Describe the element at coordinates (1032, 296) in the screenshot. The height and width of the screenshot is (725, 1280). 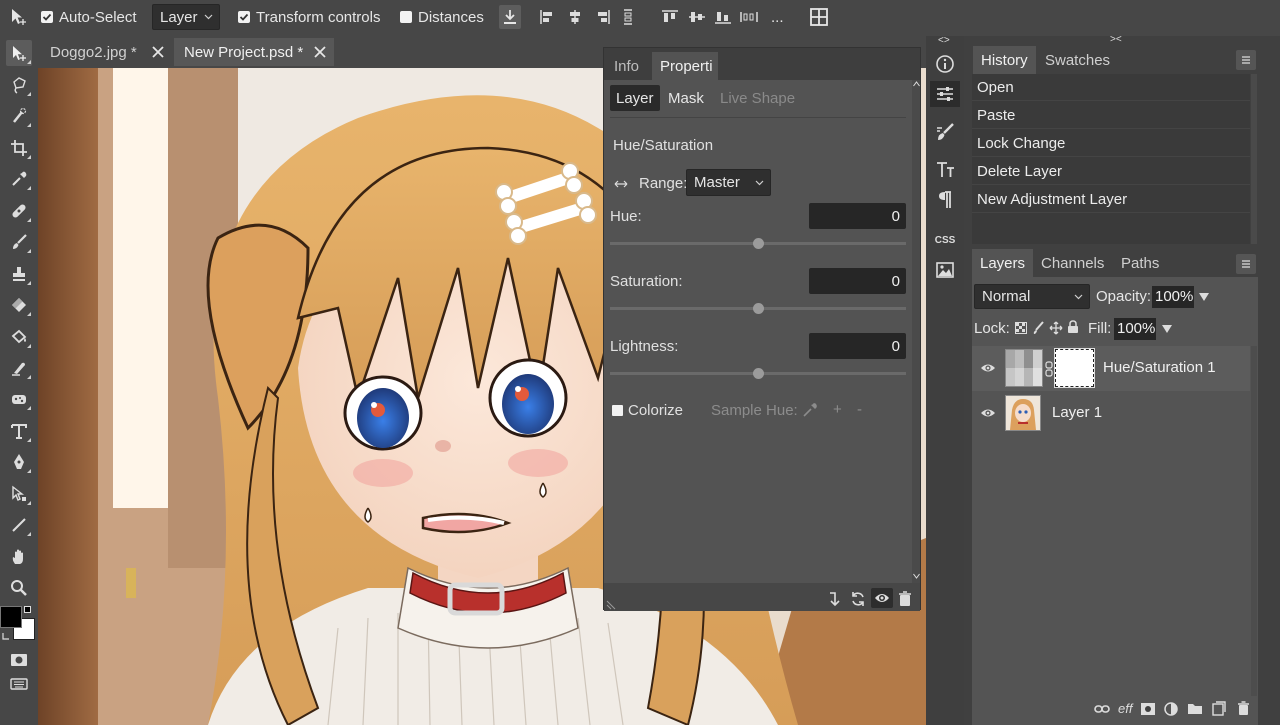
I see `blend-mode-select: Normal` at that location.